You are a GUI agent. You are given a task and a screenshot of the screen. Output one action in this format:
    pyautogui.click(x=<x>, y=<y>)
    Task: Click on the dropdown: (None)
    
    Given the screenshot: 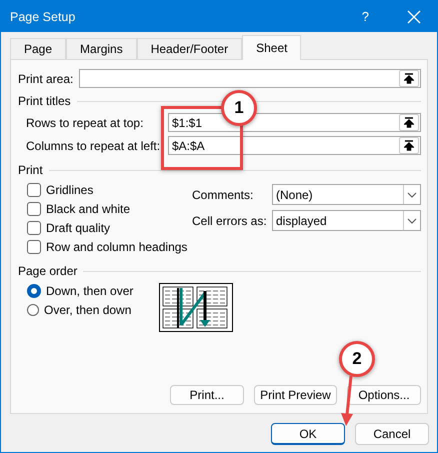 What is the action you would take?
    pyautogui.click(x=346, y=194)
    